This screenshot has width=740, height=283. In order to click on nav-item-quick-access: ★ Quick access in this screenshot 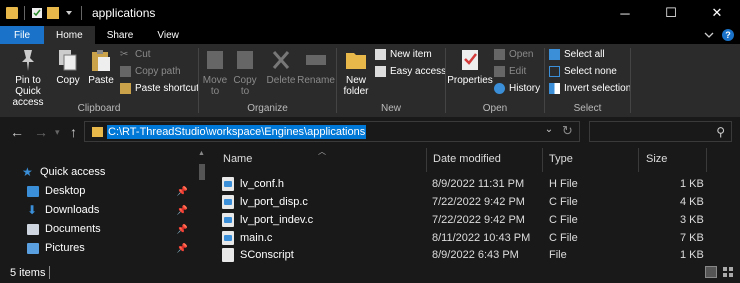, I will do `click(98, 172)`.